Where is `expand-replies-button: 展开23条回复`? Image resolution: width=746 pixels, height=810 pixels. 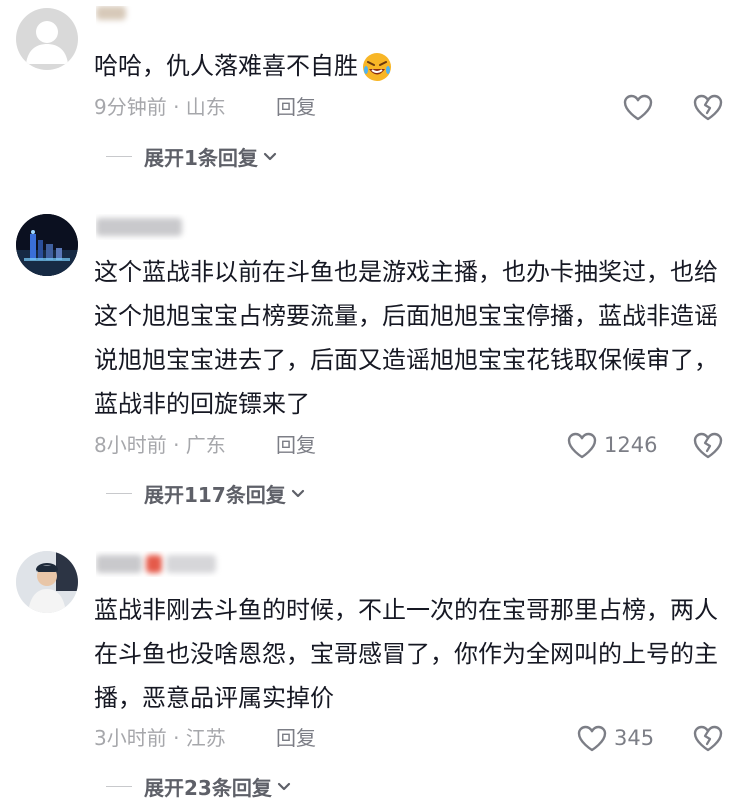 expand-replies-button: 展开23条回复 is located at coordinates (199, 786).